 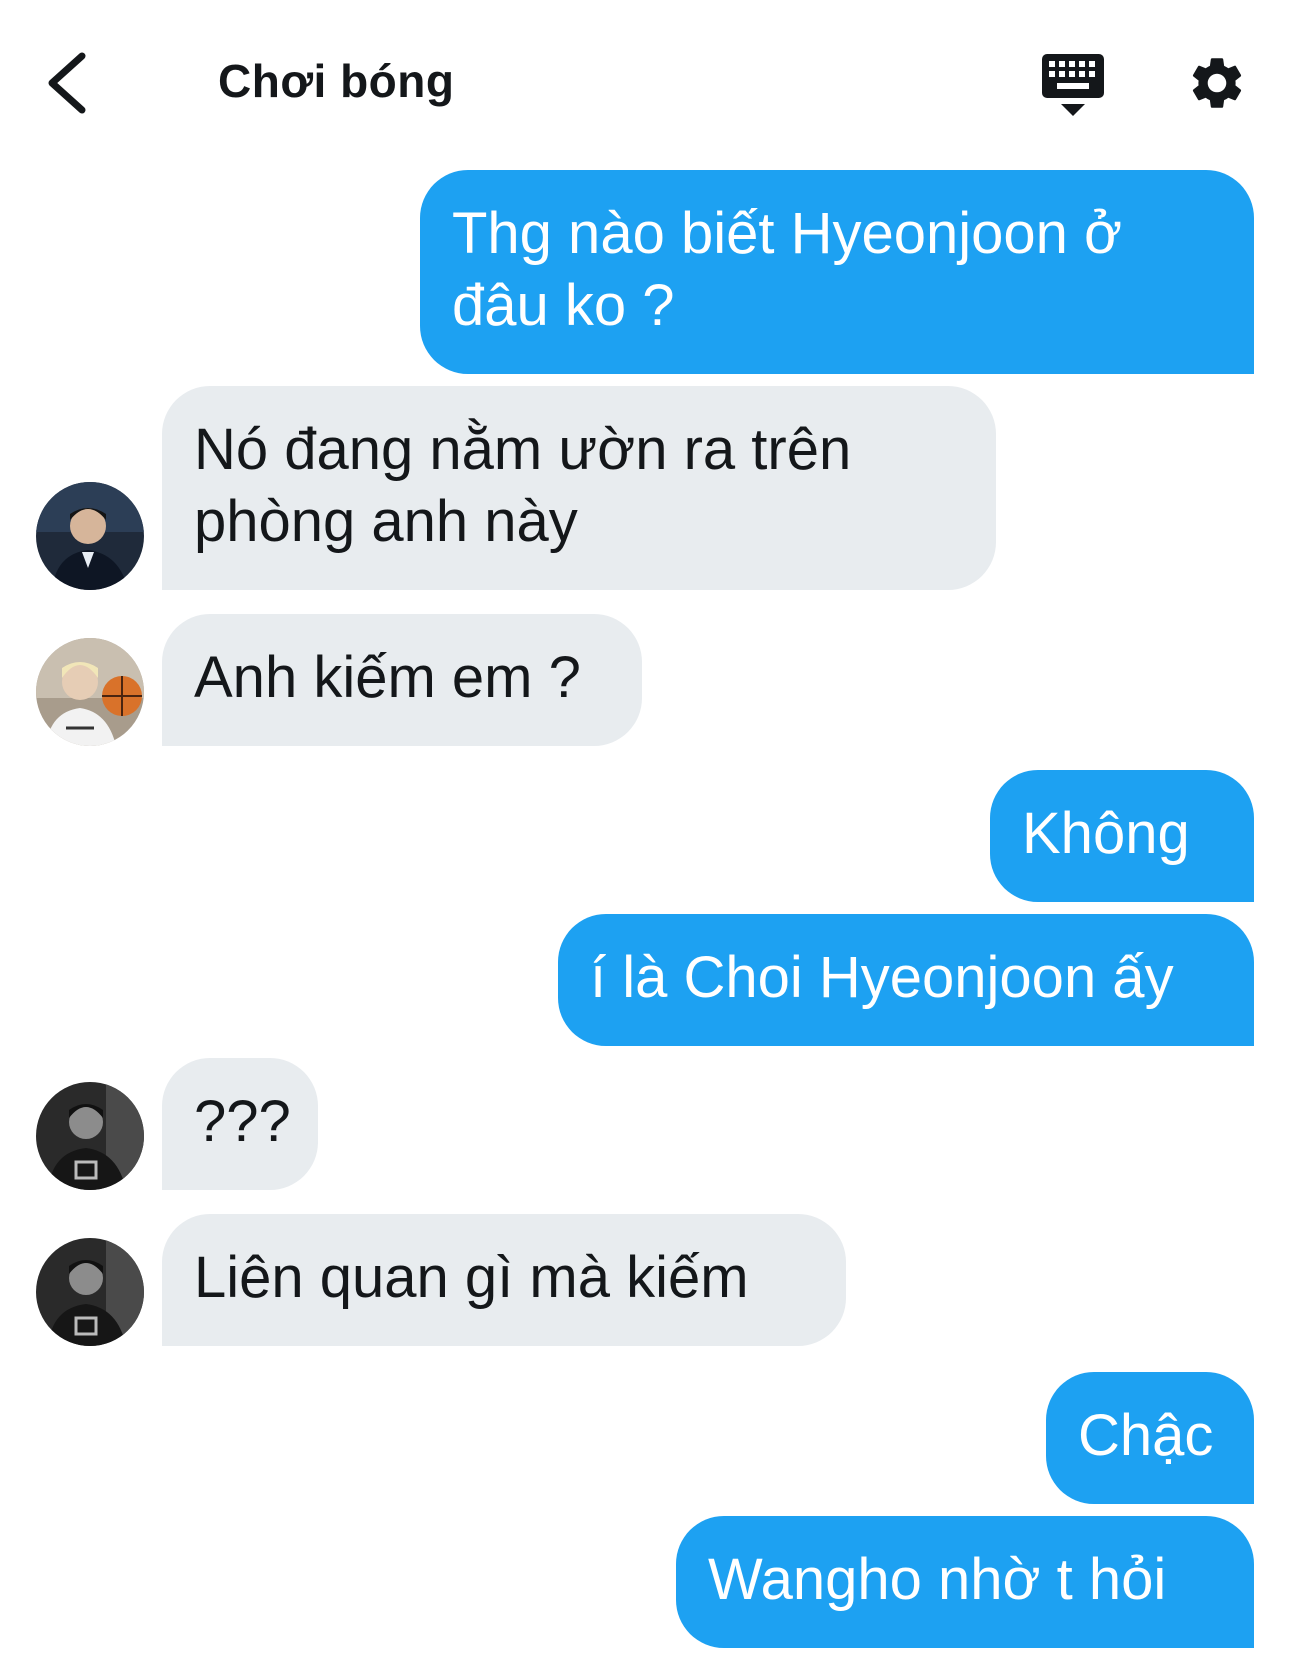 What do you see at coordinates (837, 272) in the screenshot?
I see `message-bubble-outgoing: Thg nào biết Hyeonjoon ở đâu ko ?` at bounding box center [837, 272].